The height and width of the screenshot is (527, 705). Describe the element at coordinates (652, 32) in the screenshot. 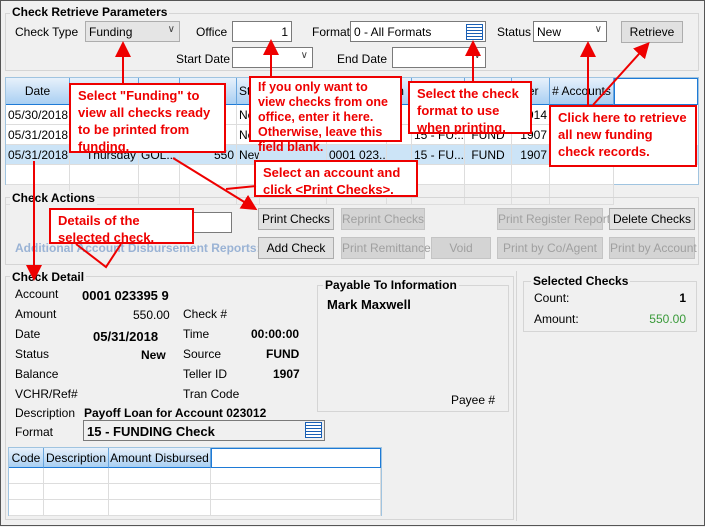

I see `retrieve-button: Retrieve` at that location.